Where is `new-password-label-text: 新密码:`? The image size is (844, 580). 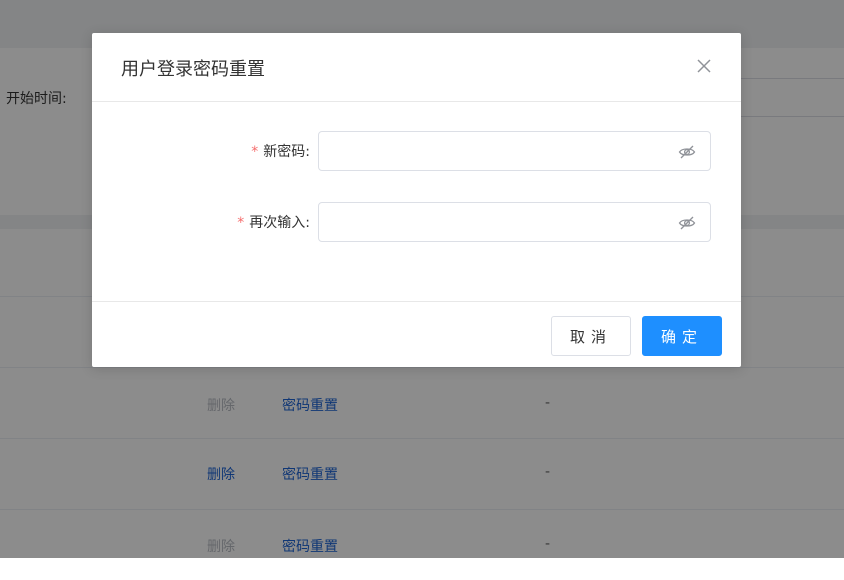 new-password-label-text: 新密码: is located at coordinates (286, 152).